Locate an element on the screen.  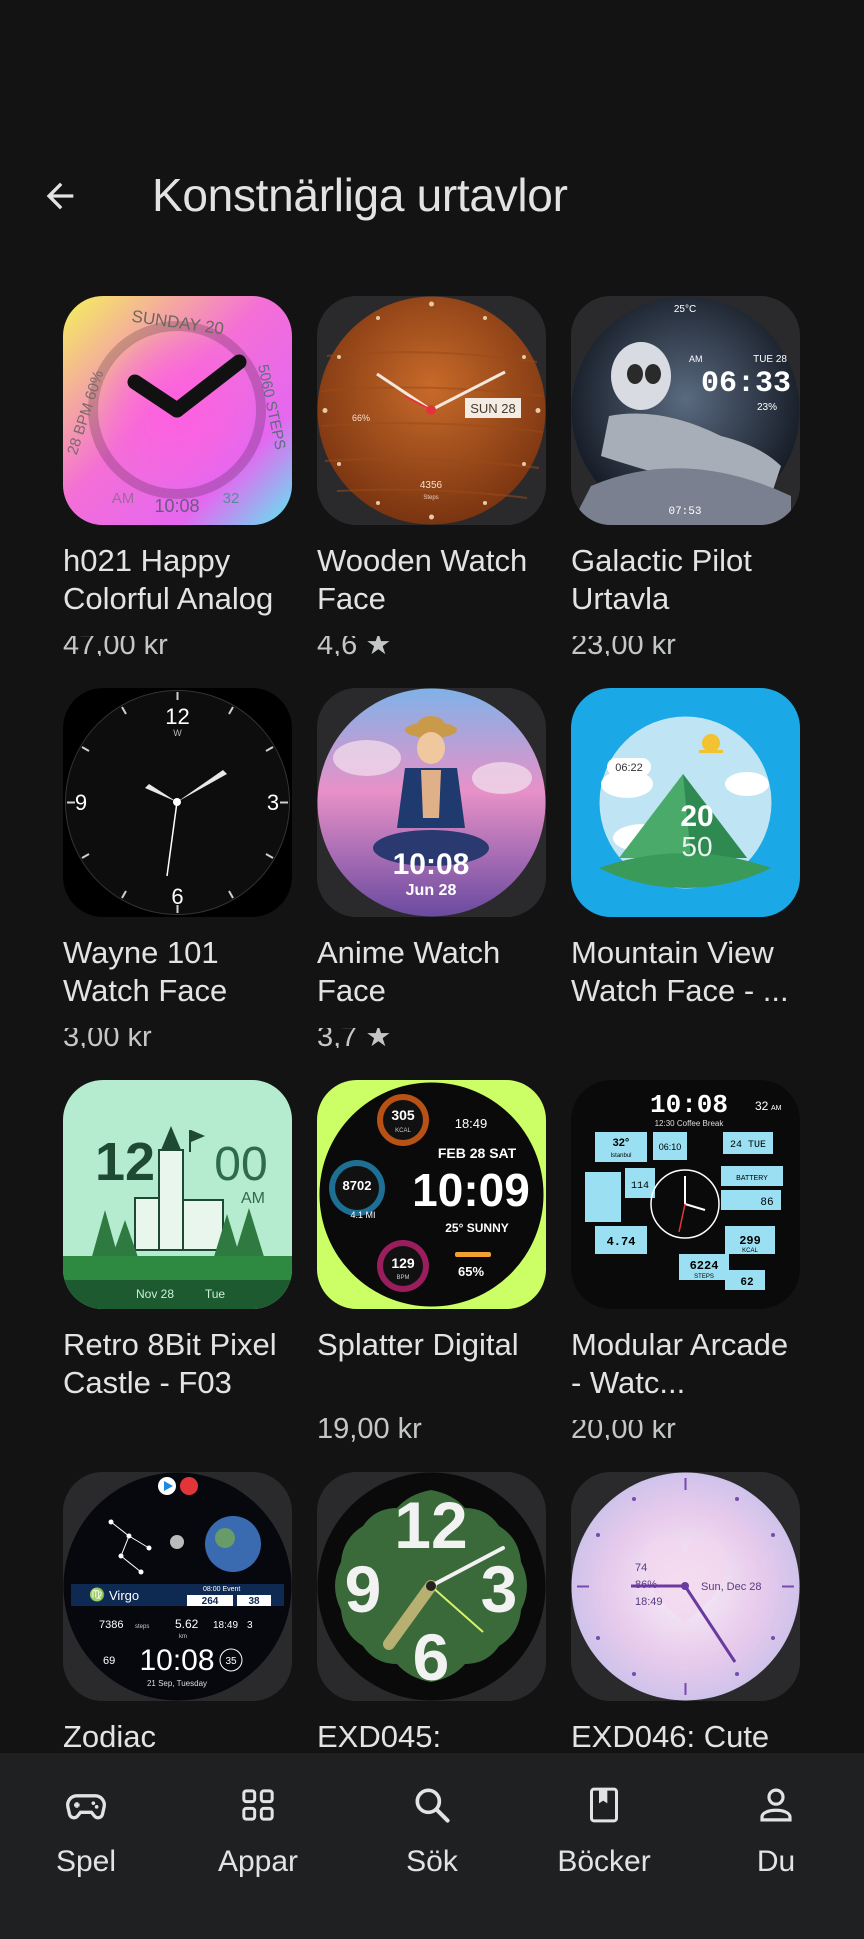
watch-bpm: 114 is located at coordinates (640, 1186).